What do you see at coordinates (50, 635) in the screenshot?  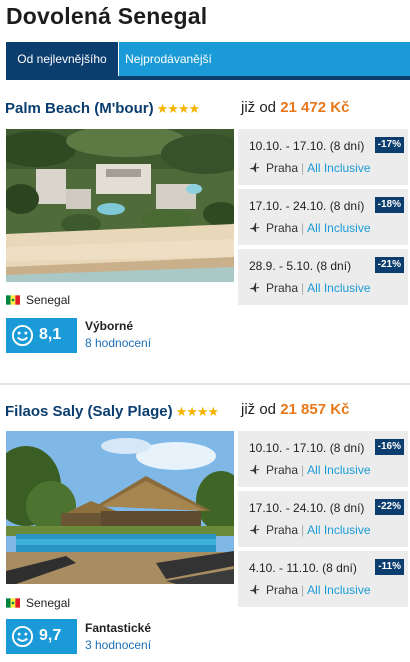 I see `score-value: 9,7` at bounding box center [50, 635].